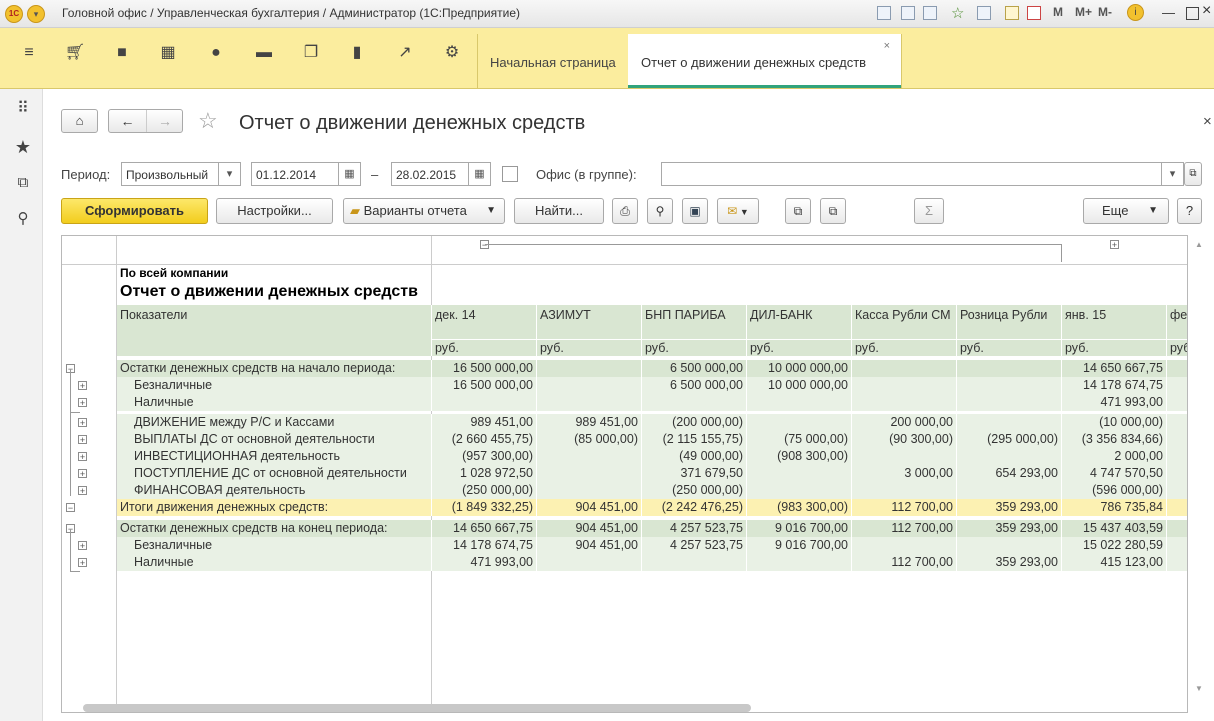 The height and width of the screenshot is (721, 1214). I want to click on search-icon: ⚲, so click(23, 219).